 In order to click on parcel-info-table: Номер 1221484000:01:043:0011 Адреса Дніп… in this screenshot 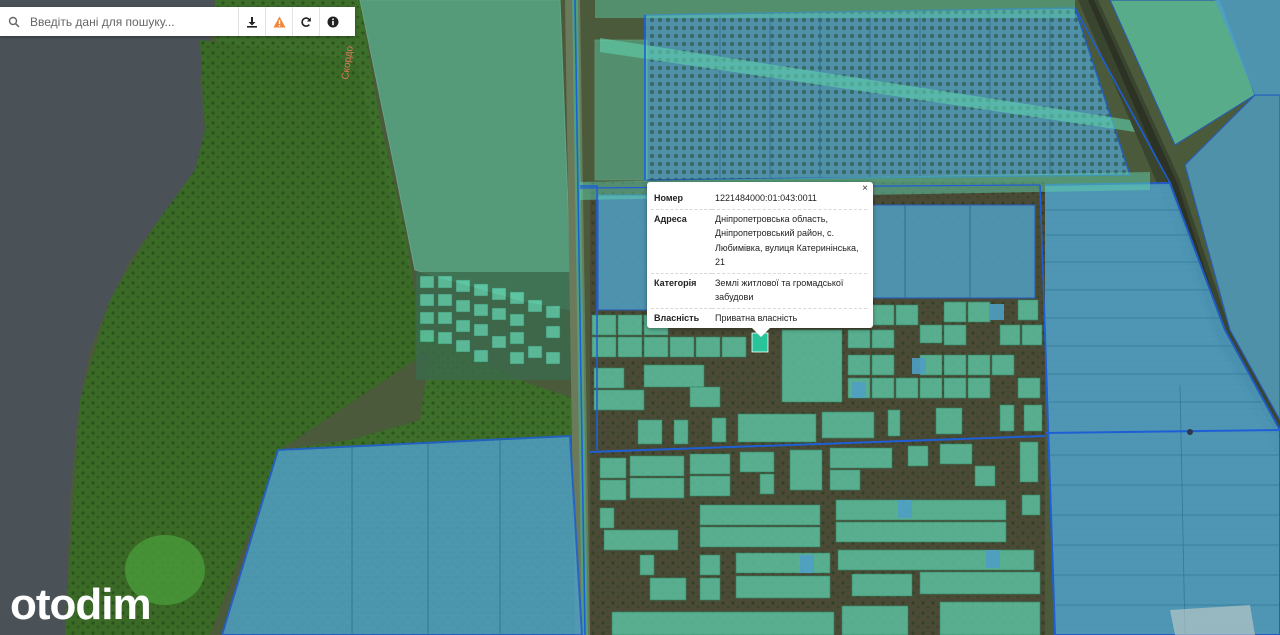, I will do `click(759, 258)`.